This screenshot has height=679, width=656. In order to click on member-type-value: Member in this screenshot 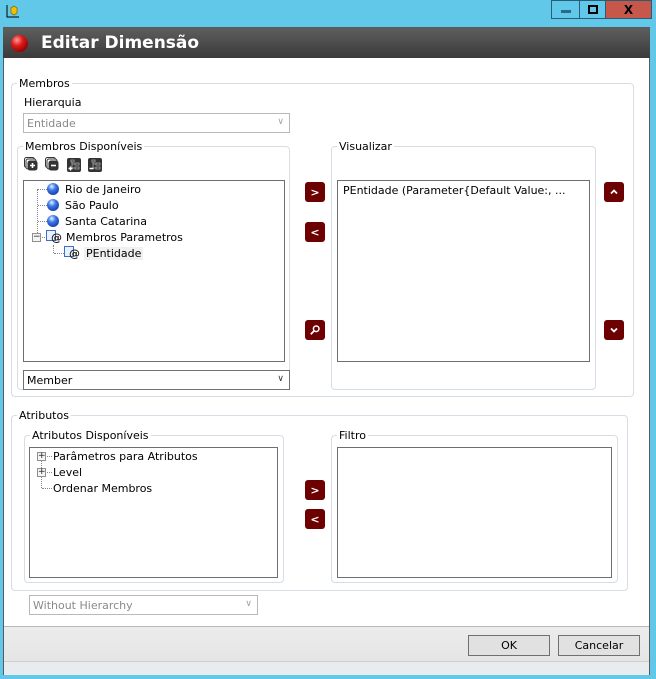, I will do `click(50, 380)`.